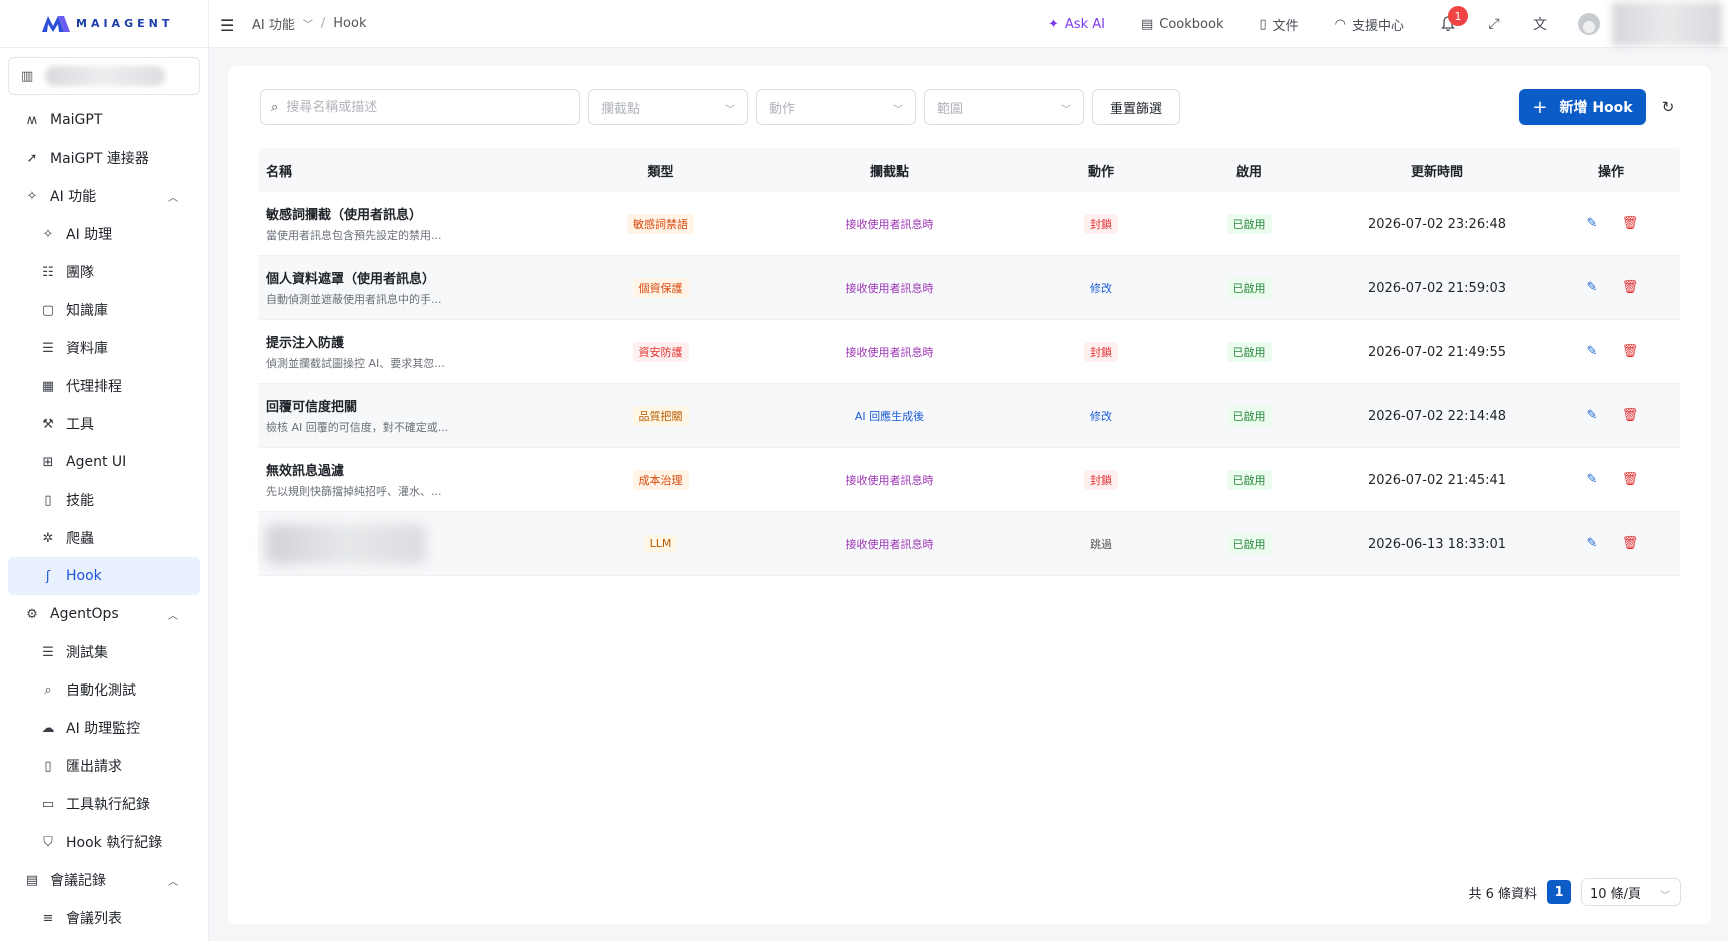 The image size is (1728, 941). What do you see at coordinates (104, 424) in the screenshot?
I see `sidebar-item-8: ⚒ 工具` at bounding box center [104, 424].